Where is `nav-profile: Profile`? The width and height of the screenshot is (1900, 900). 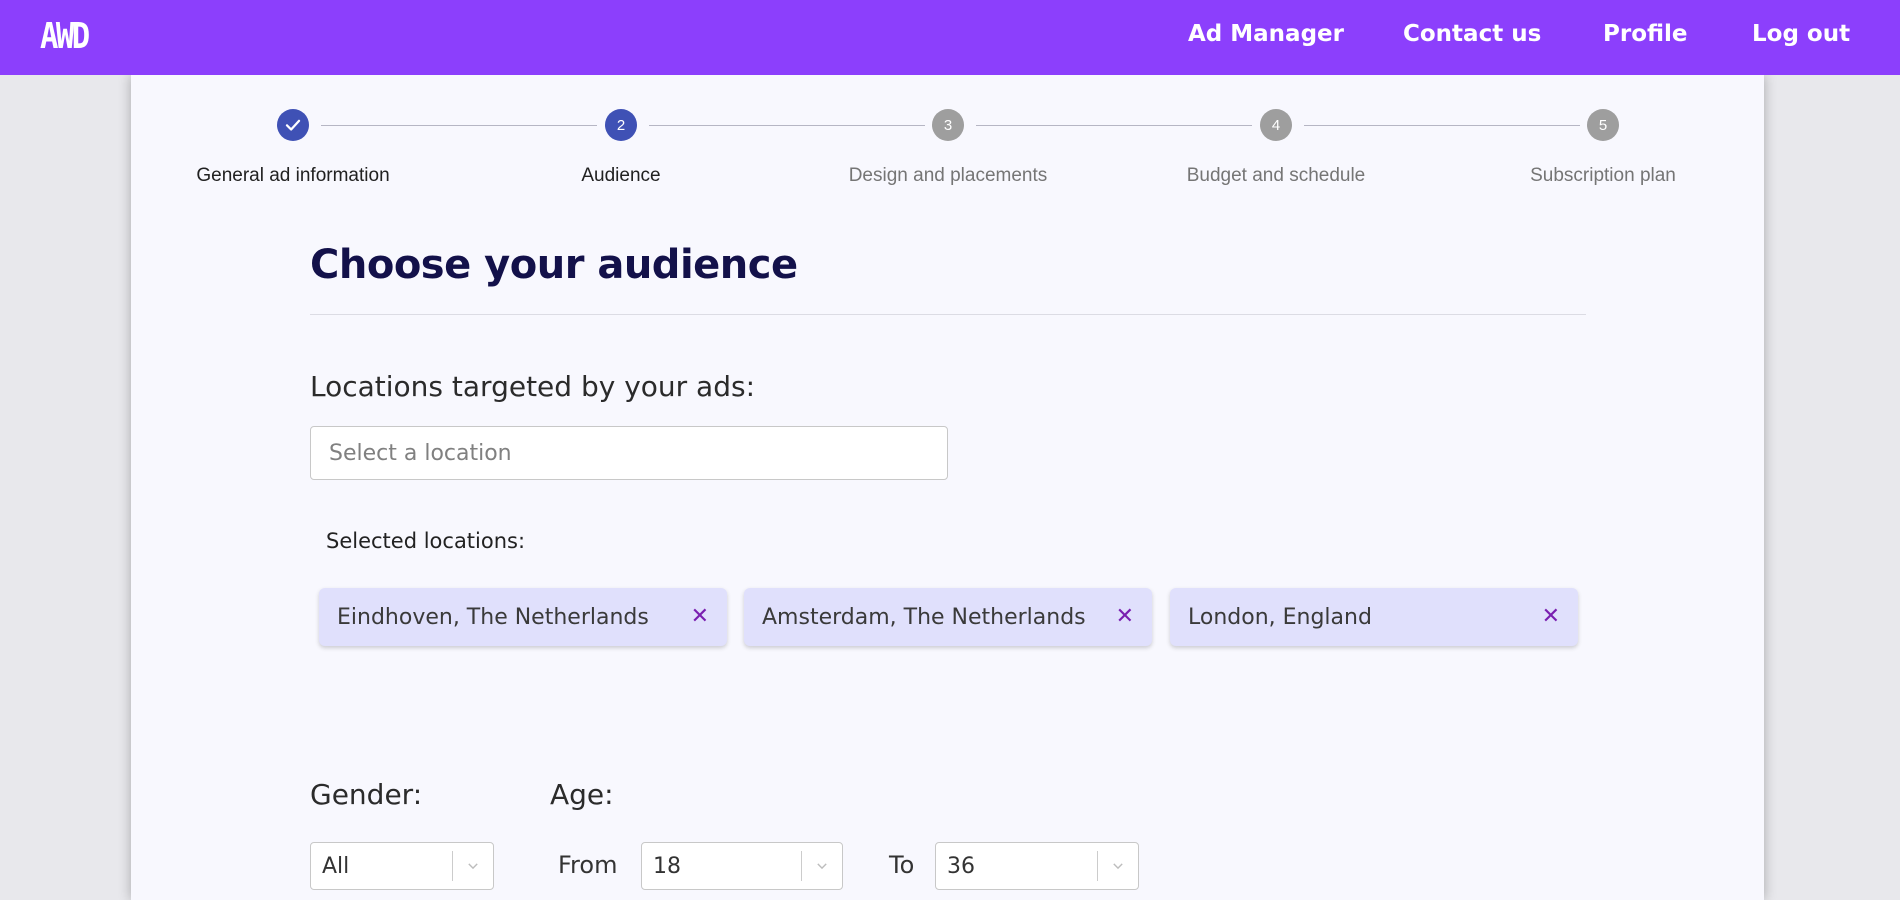
nav-profile: Profile is located at coordinates (1645, 34).